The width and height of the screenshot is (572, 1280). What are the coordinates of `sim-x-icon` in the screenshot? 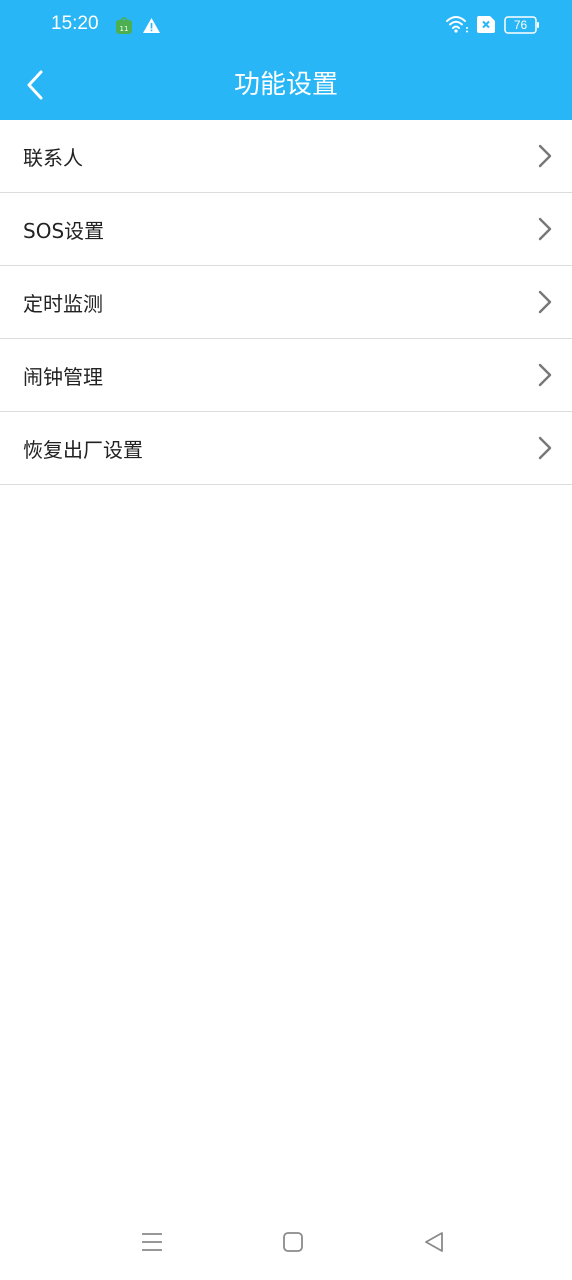 It's located at (486, 24).